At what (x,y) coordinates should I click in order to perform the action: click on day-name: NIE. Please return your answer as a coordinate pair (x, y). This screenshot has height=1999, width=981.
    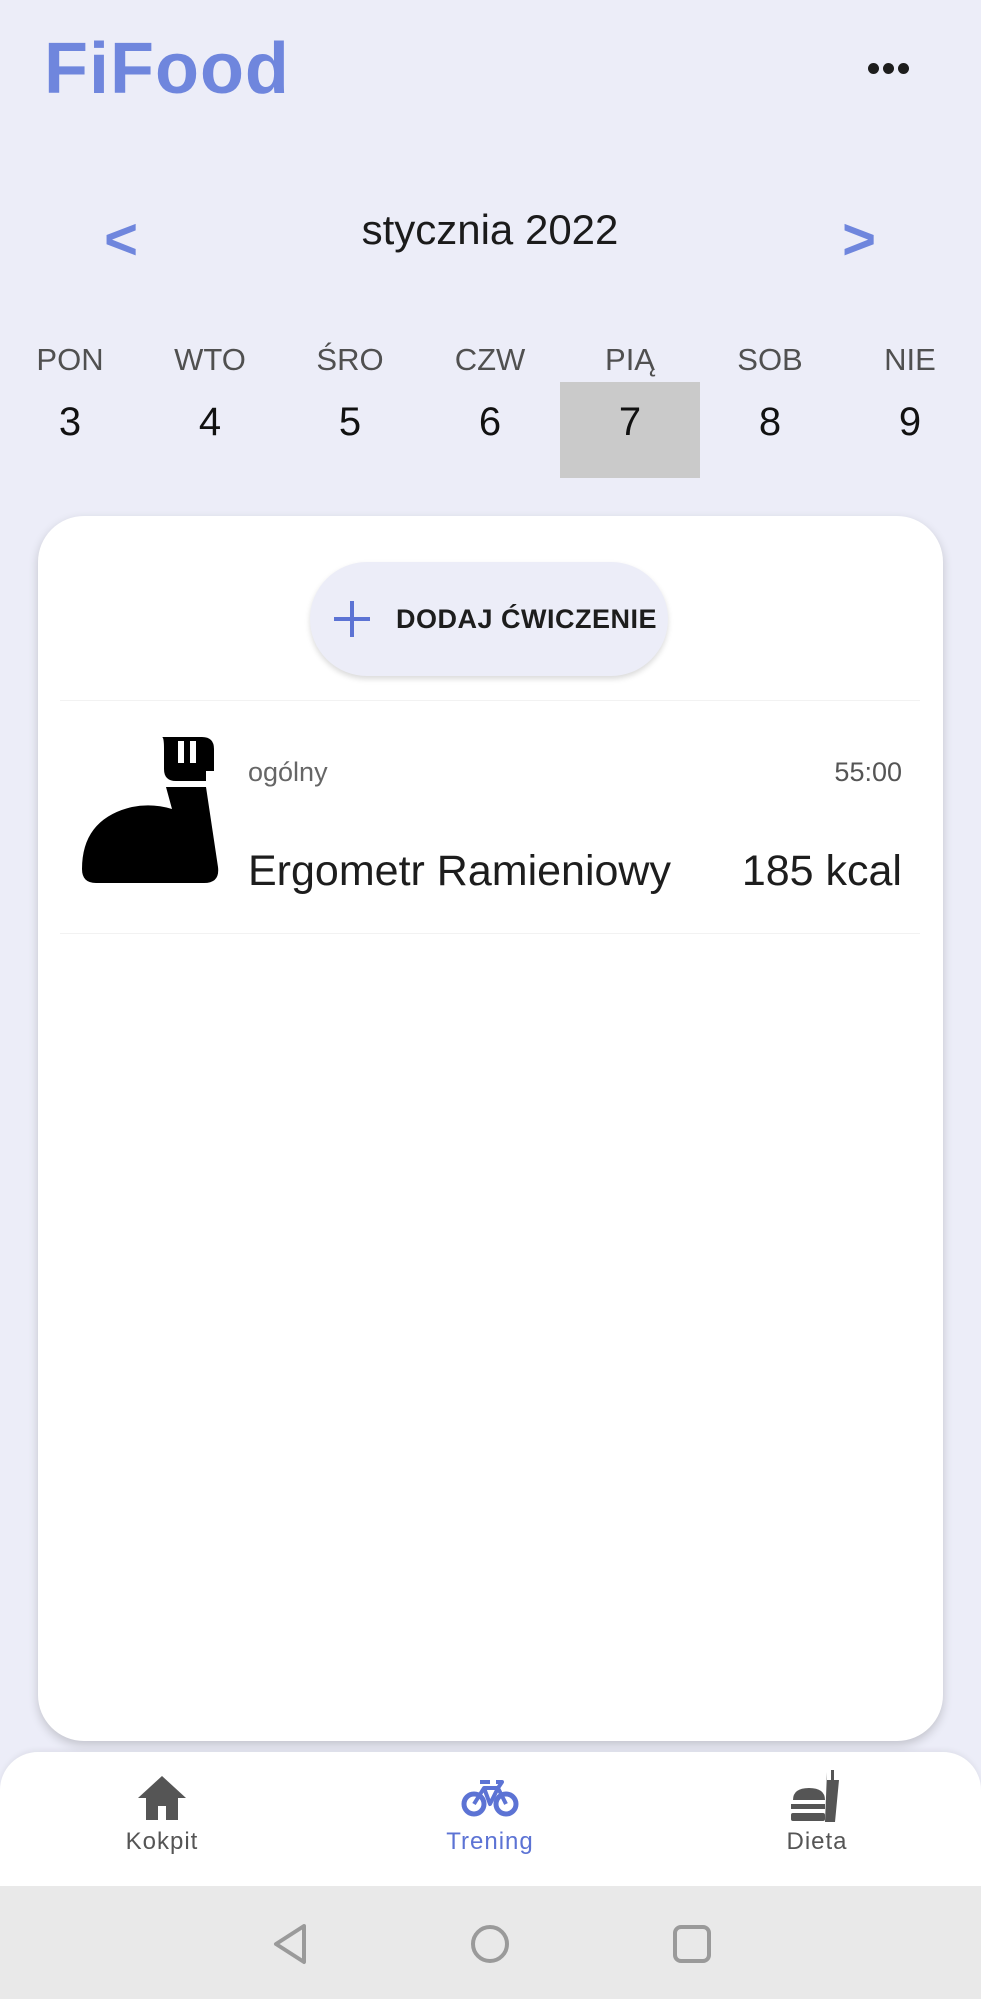
    Looking at the image, I should click on (910, 359).